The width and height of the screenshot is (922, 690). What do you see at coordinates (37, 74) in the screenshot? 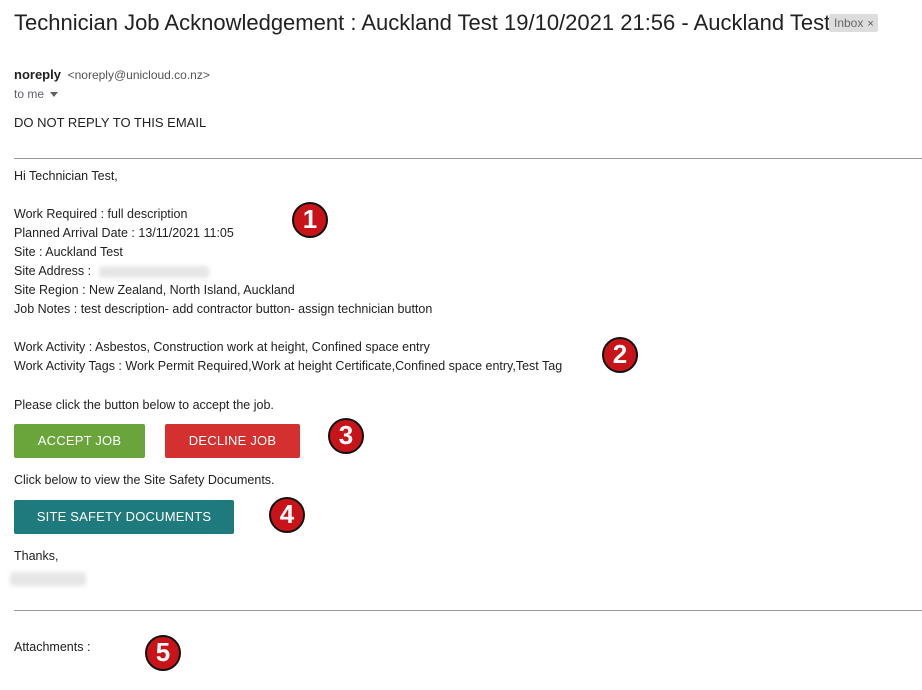
I see `sender-name: noreply` at bounding box center [37, 74].